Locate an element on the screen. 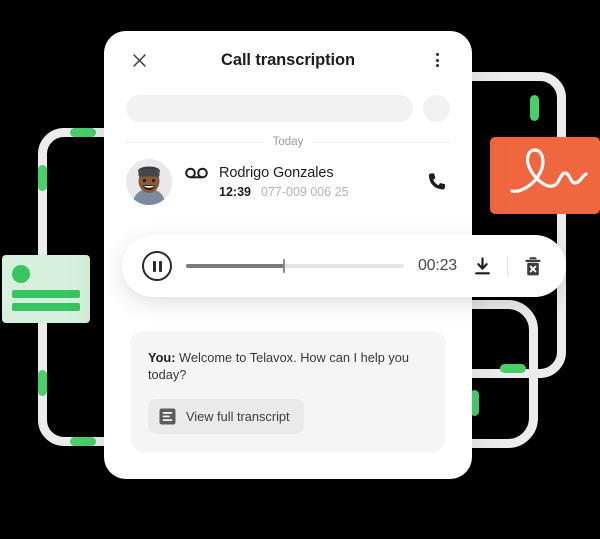  voicemail-icon is located at coordinates (196, 173).